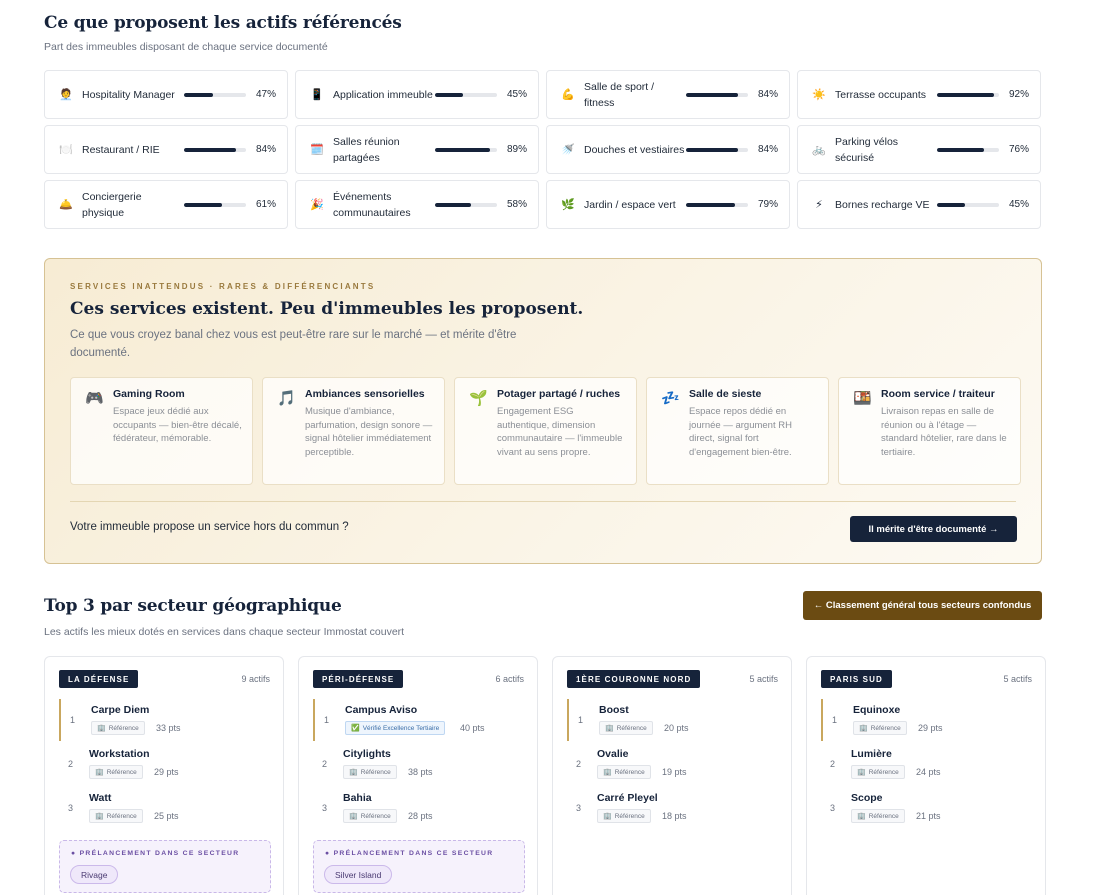 The height and width of the screenshot is (895, 1100). I want to click on service-name: Parking vélos sécurisé, so click(867, 149).